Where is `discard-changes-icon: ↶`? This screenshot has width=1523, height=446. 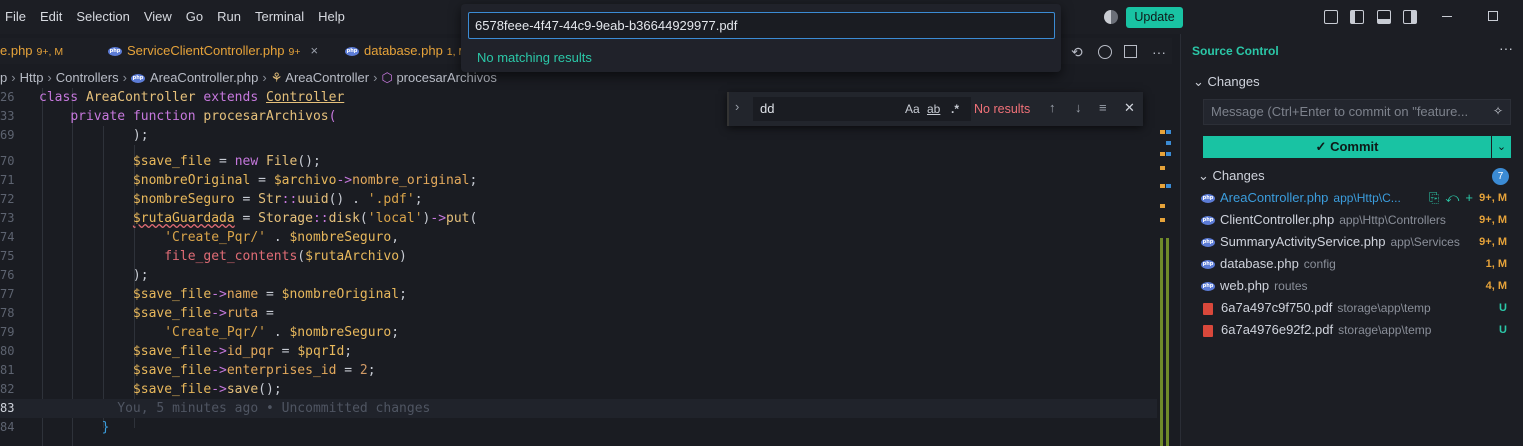
discard-changes-icon: ↶ is located at coordinates (1455, 197).